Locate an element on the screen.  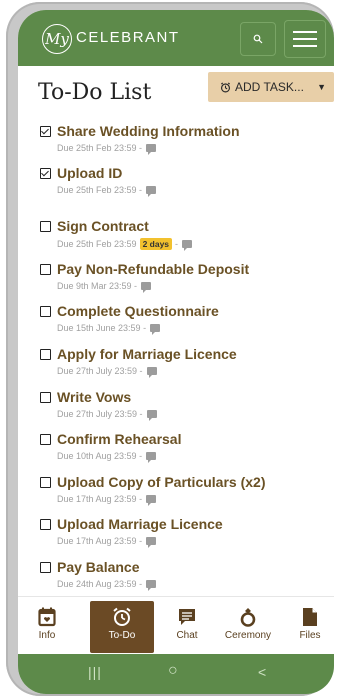
task-due-date: Due 15th June 23:59 - is located at coordinates (102, 328).